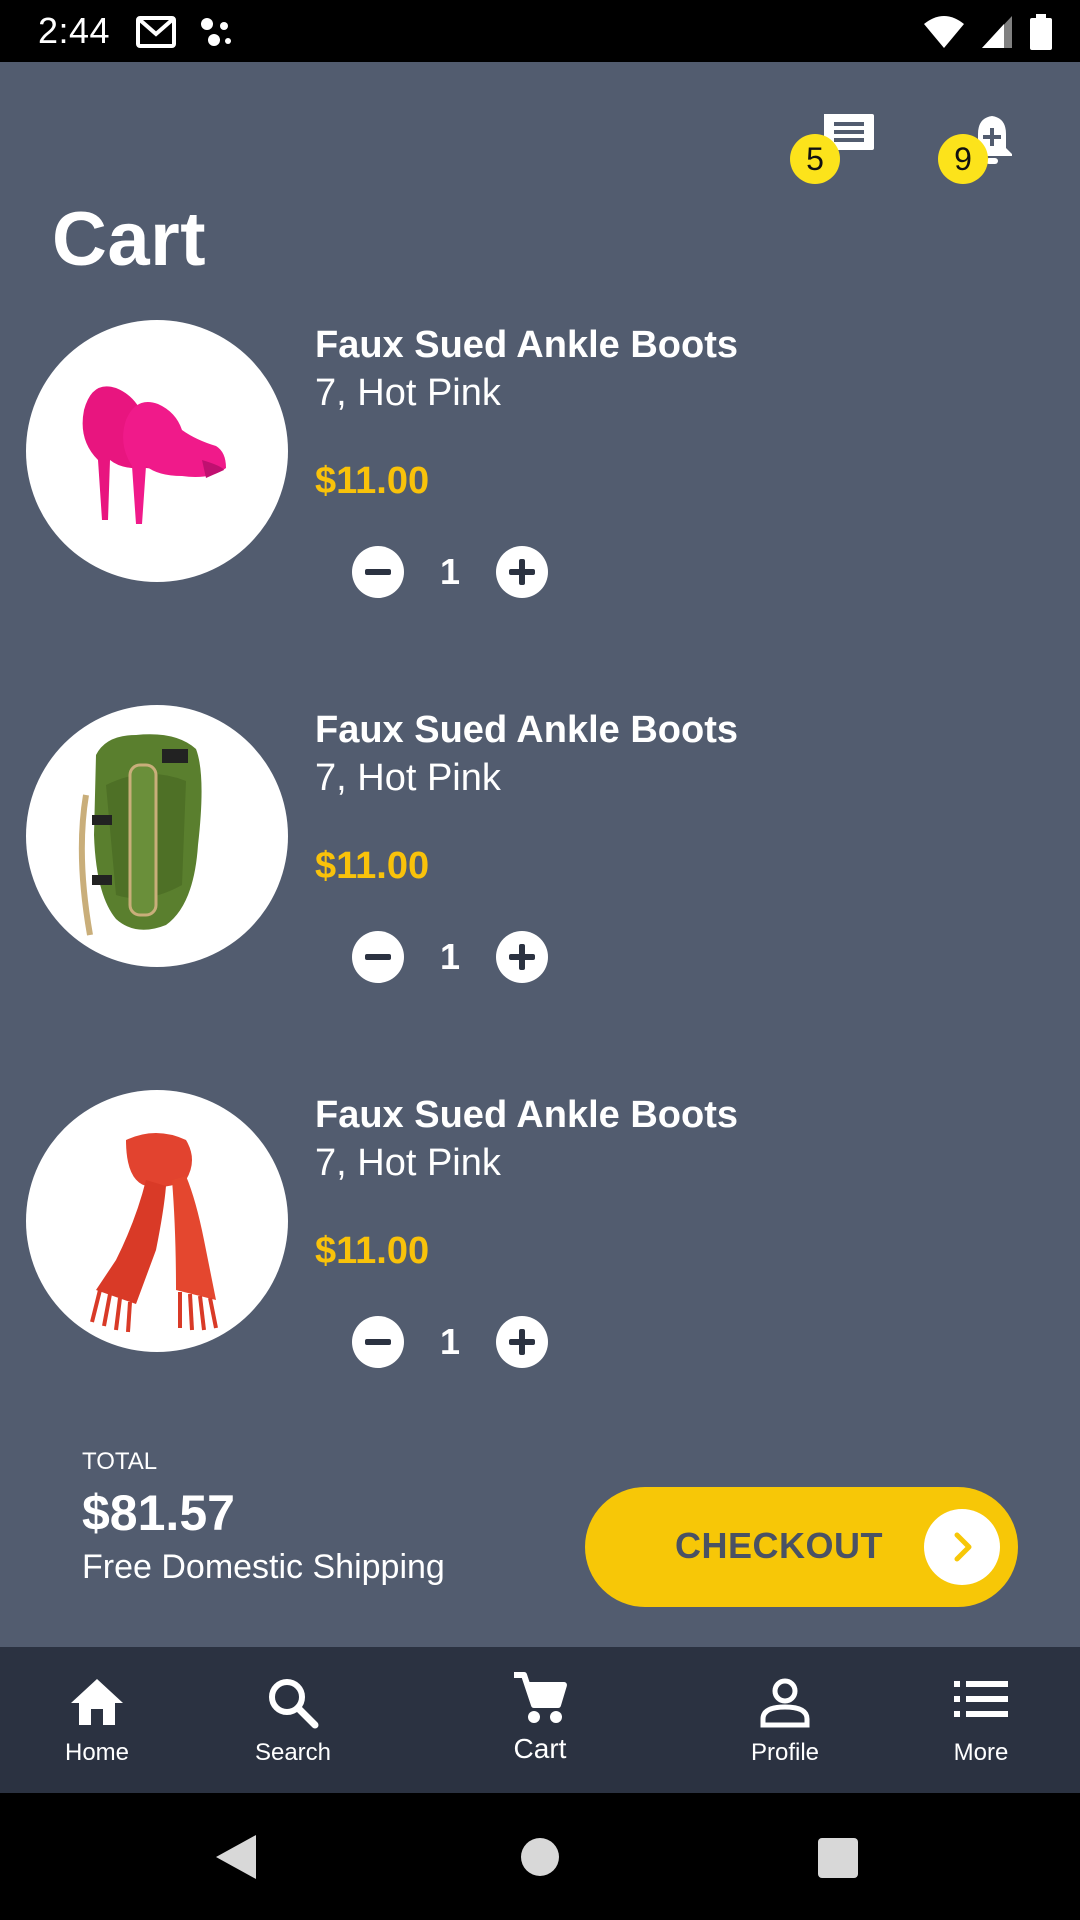 This screenshot has width=1080, height=1920. What do you see at coordinates (294, 1704) in the screenshot?
I see `search-icon` at bounding box center [294, 1704].